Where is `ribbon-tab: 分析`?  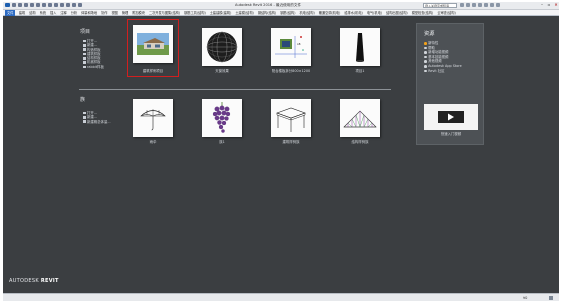
ribbon-tab: 分析 is located at coordinates (73, 13).